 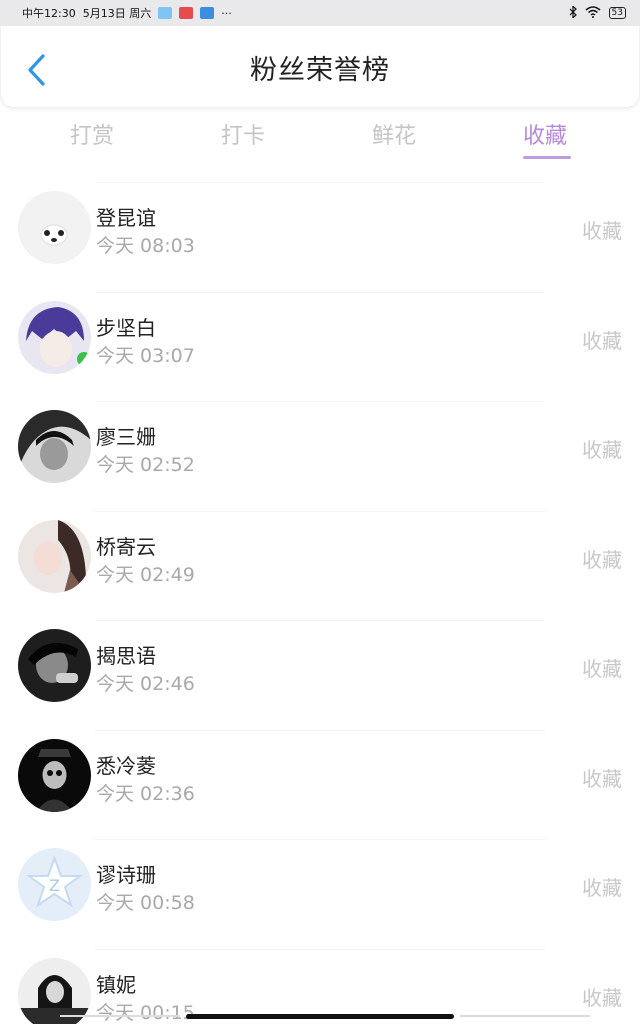 I want to click on active-tab-indicator, so click(x=547, y=157).